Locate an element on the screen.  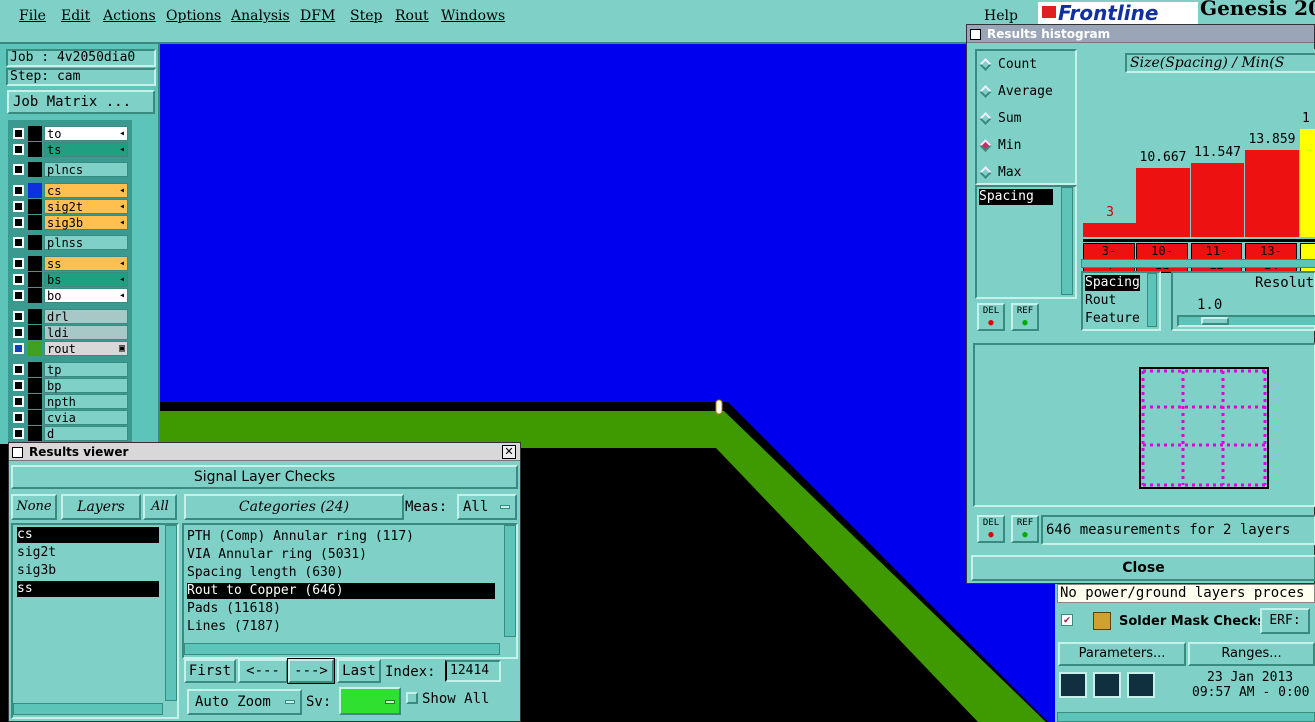
field-list-vscroll is located at coordinates (1152, 300).